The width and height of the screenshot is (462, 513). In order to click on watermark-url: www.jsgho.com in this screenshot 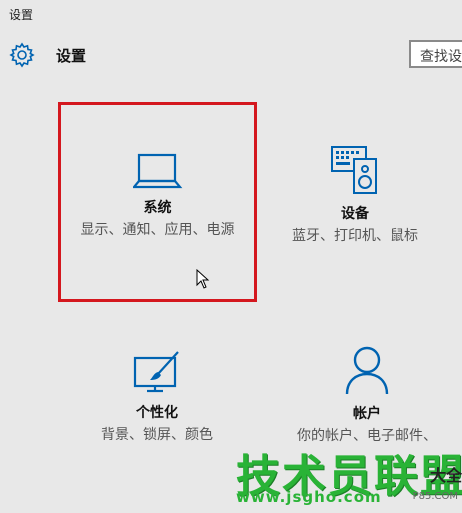, I will do `click(309, 497)`.